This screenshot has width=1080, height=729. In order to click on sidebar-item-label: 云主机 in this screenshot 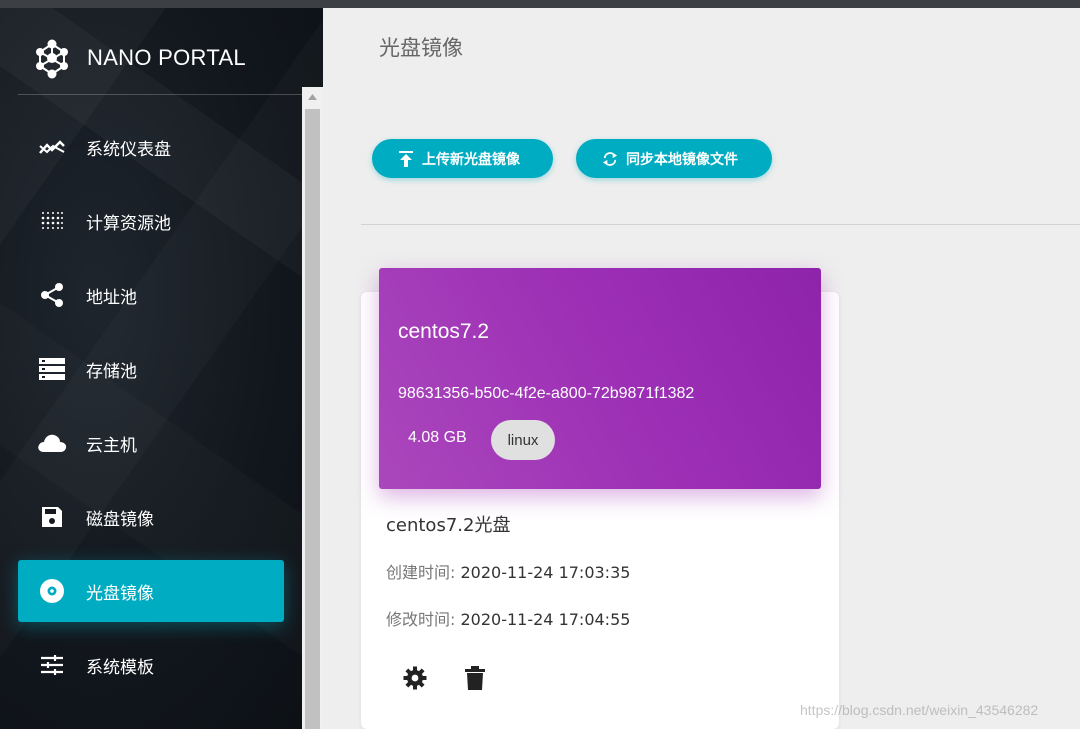, I will do `click(111, 445)`.